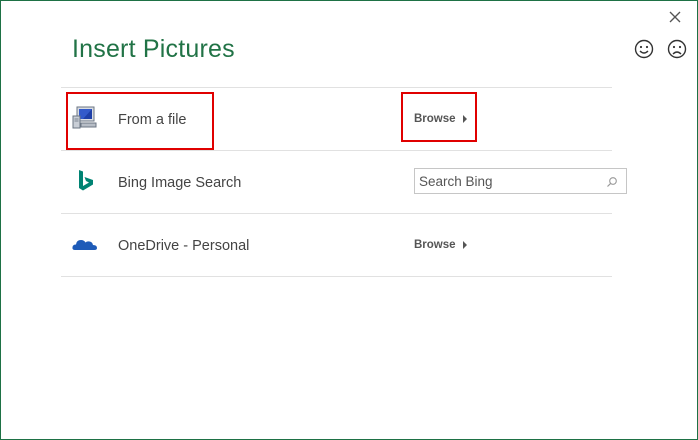 This screenshot has width=698, height=440. What do you see at coordinates (85, 245) in the screenshot?
I see `onedrive-icon` at bounding box center [85, 245].